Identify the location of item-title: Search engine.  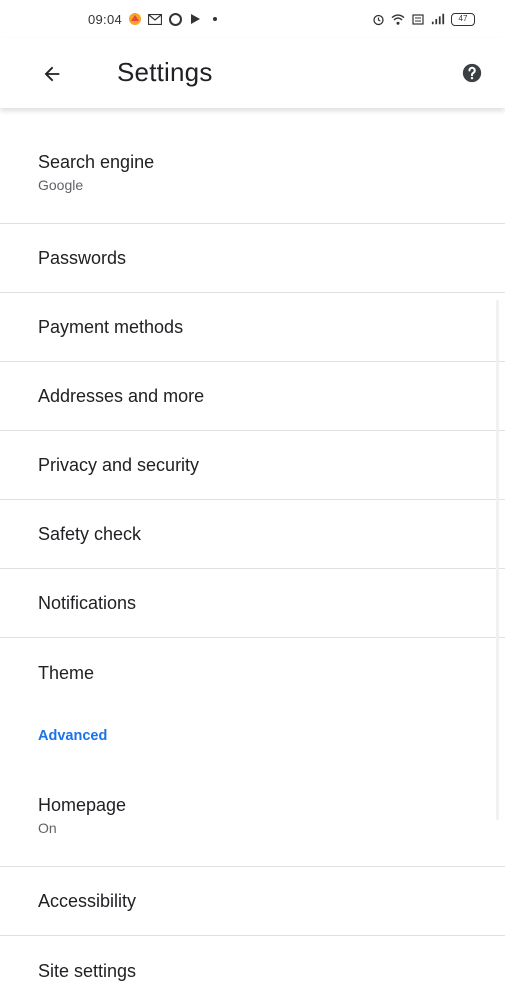
(96, 162).